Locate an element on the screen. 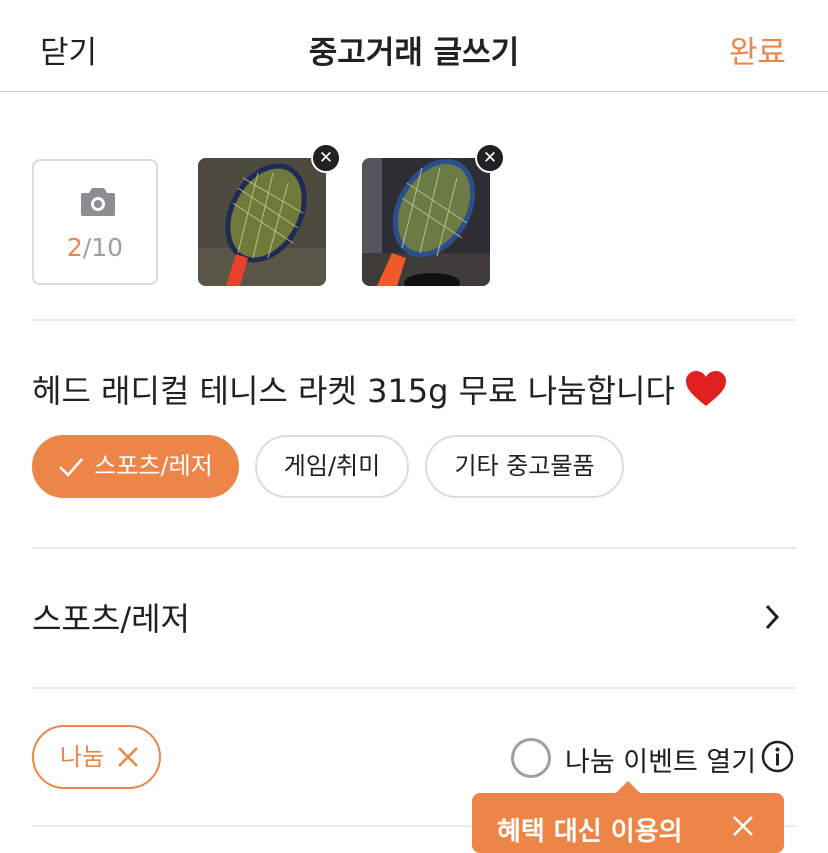  category-label: 스포츠/레저 is located at coordinates (111, 619).